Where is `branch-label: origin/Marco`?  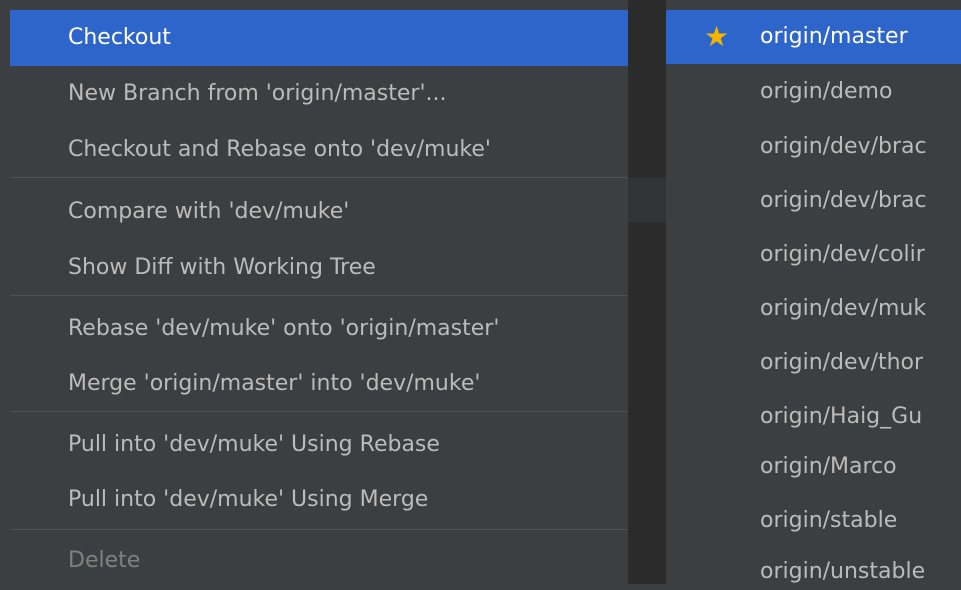
branch-label: origin/Marco is located at coordinates (828, 466).